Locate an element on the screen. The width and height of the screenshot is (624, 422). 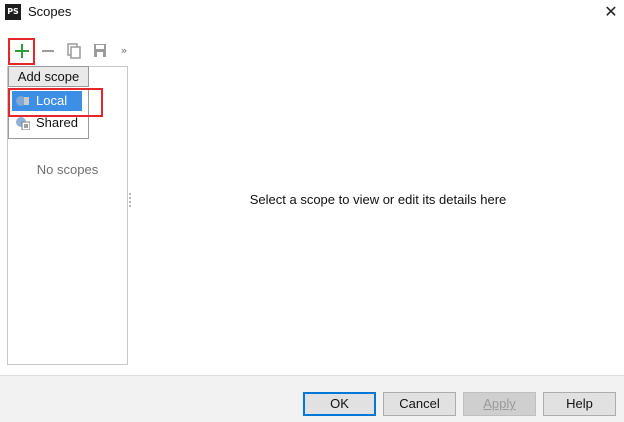
add-button-highlight is located at coordinates (21, 51).